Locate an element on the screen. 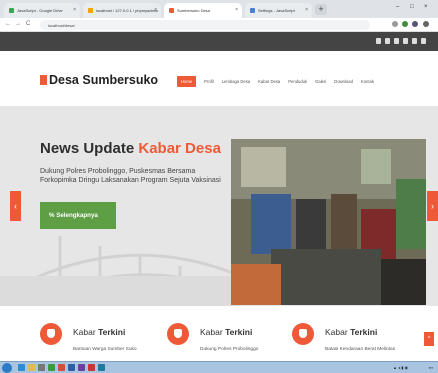  slider-prev-button: ‹ is located at coordinates (15, 206).